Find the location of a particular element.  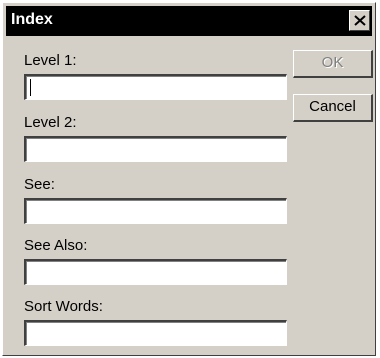

see-label: See: is located at coordinates (39, 184).